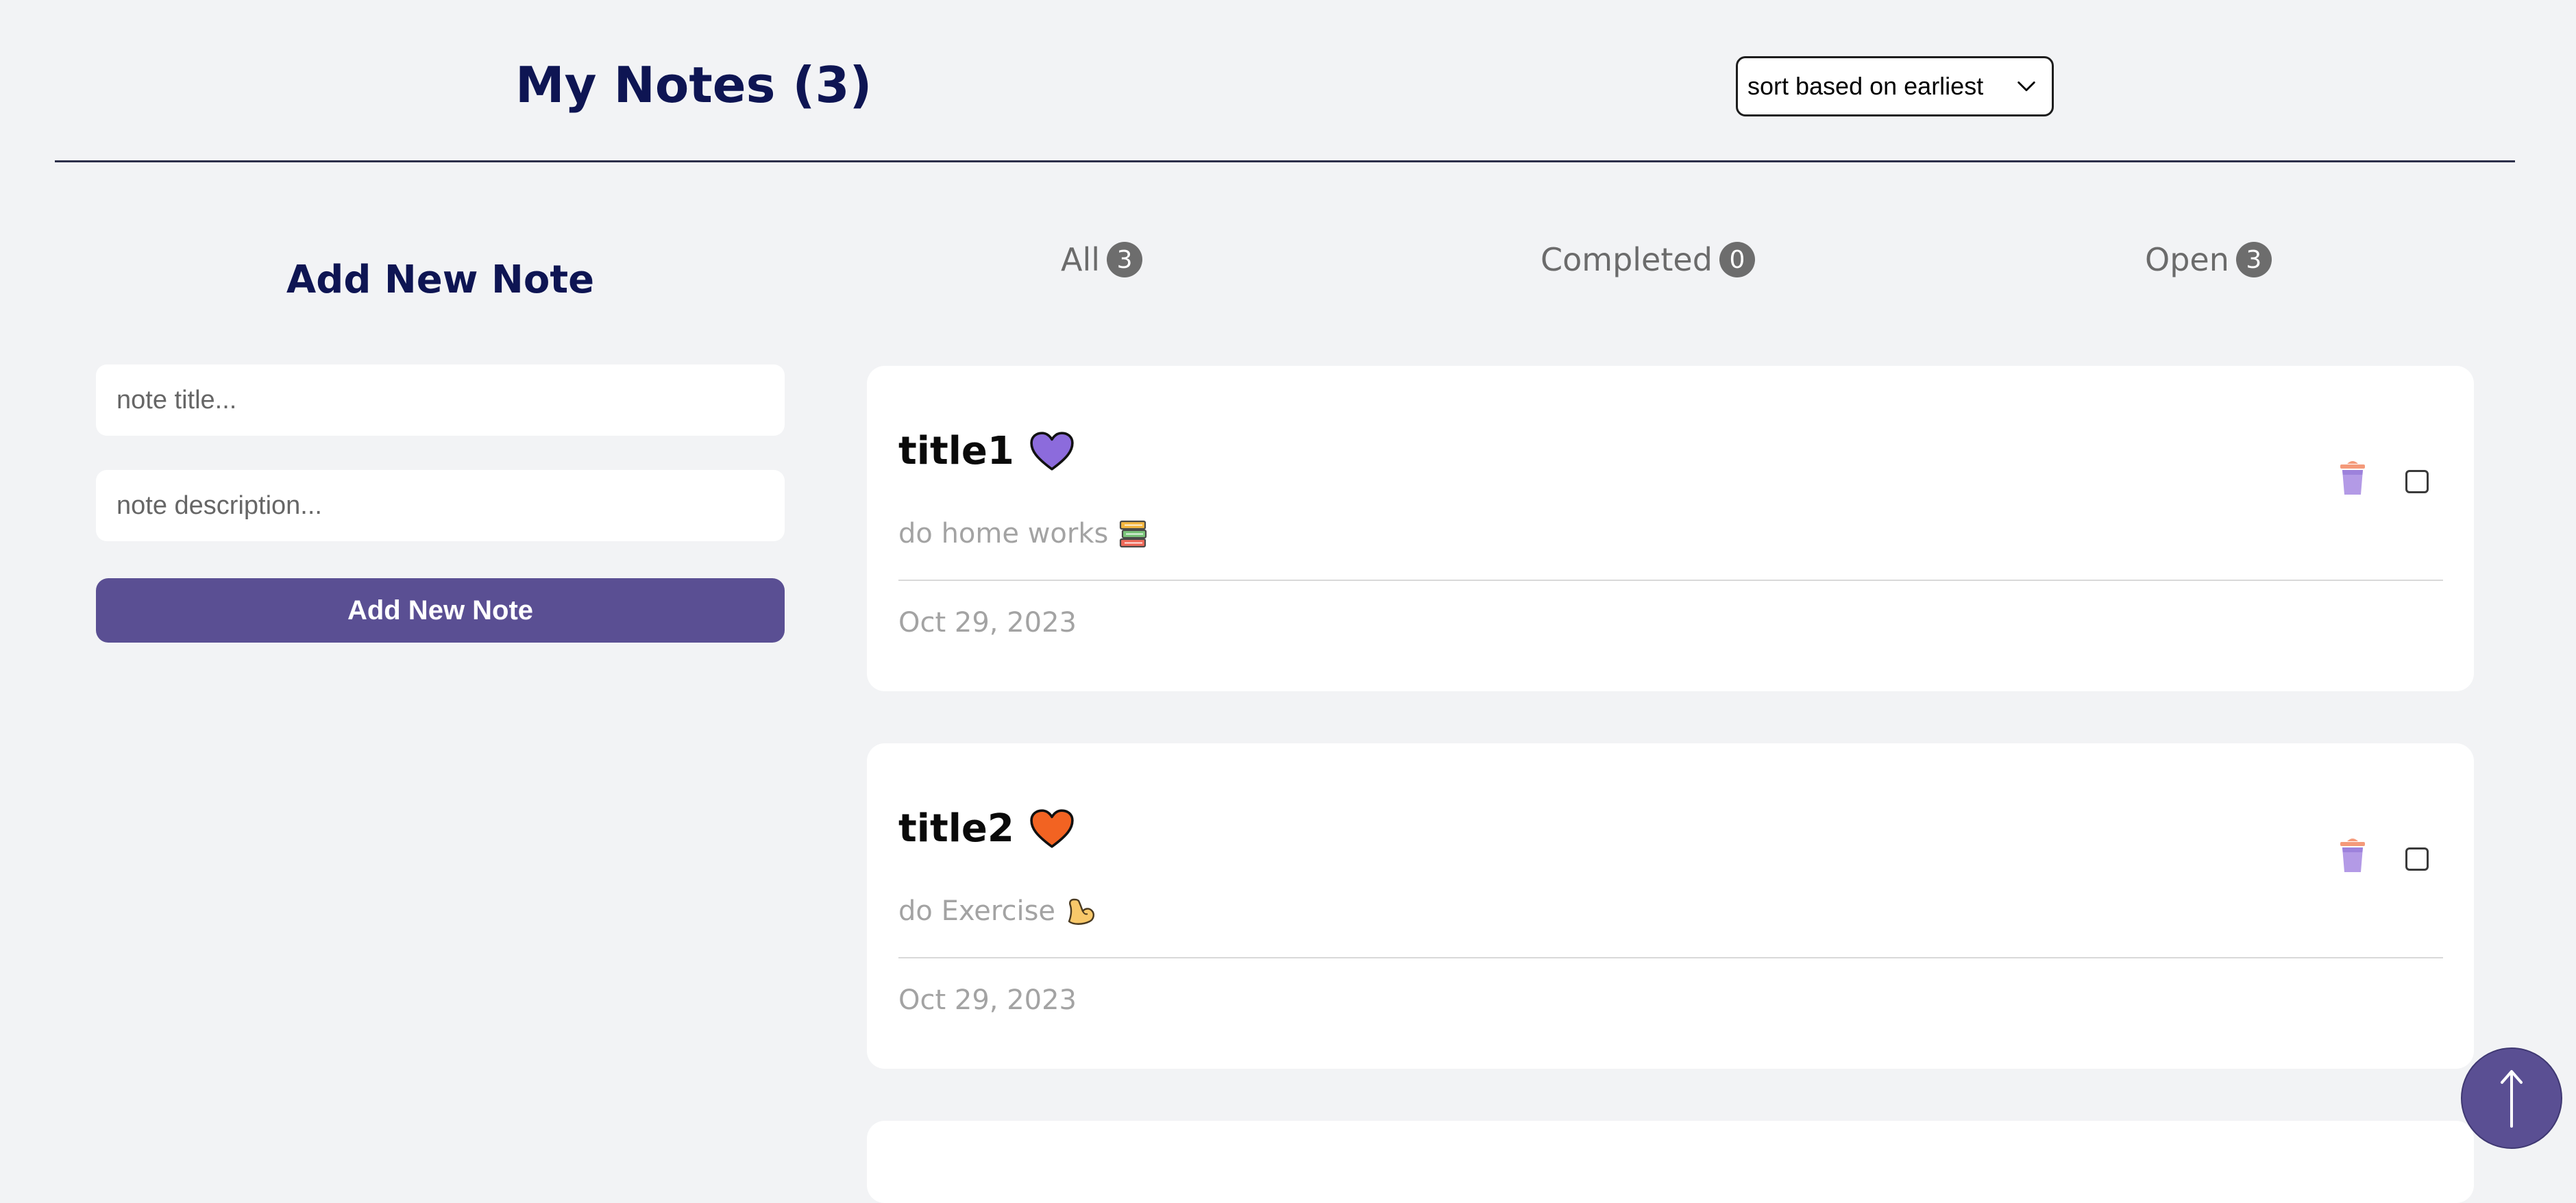  What do you see at coordinates (956, 828) in the screenshot?
I see `note-title: title2` at bounding box center [956, 828].